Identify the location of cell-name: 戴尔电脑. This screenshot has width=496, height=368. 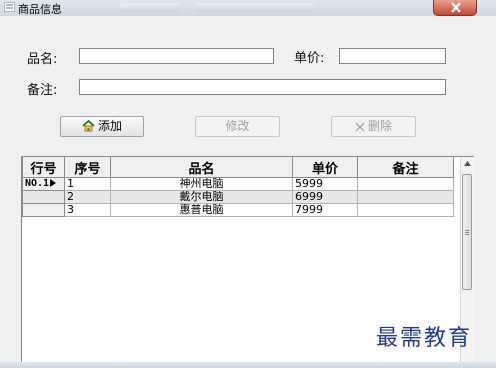
(201, 197).